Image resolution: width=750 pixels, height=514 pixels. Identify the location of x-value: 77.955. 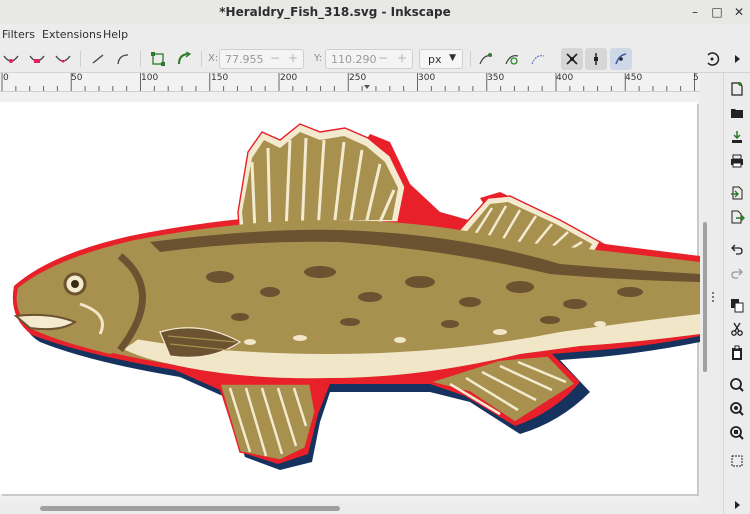
(244, 59).